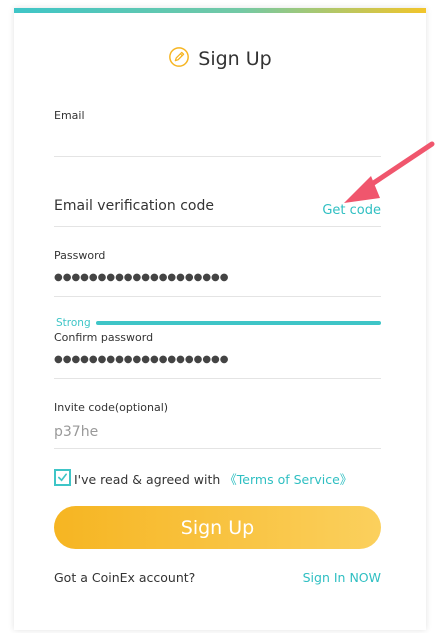  What do you see at coordinates (217, 378) in the screenshot?
I see `confirm-password-underline` at bounding box center [217, 378].